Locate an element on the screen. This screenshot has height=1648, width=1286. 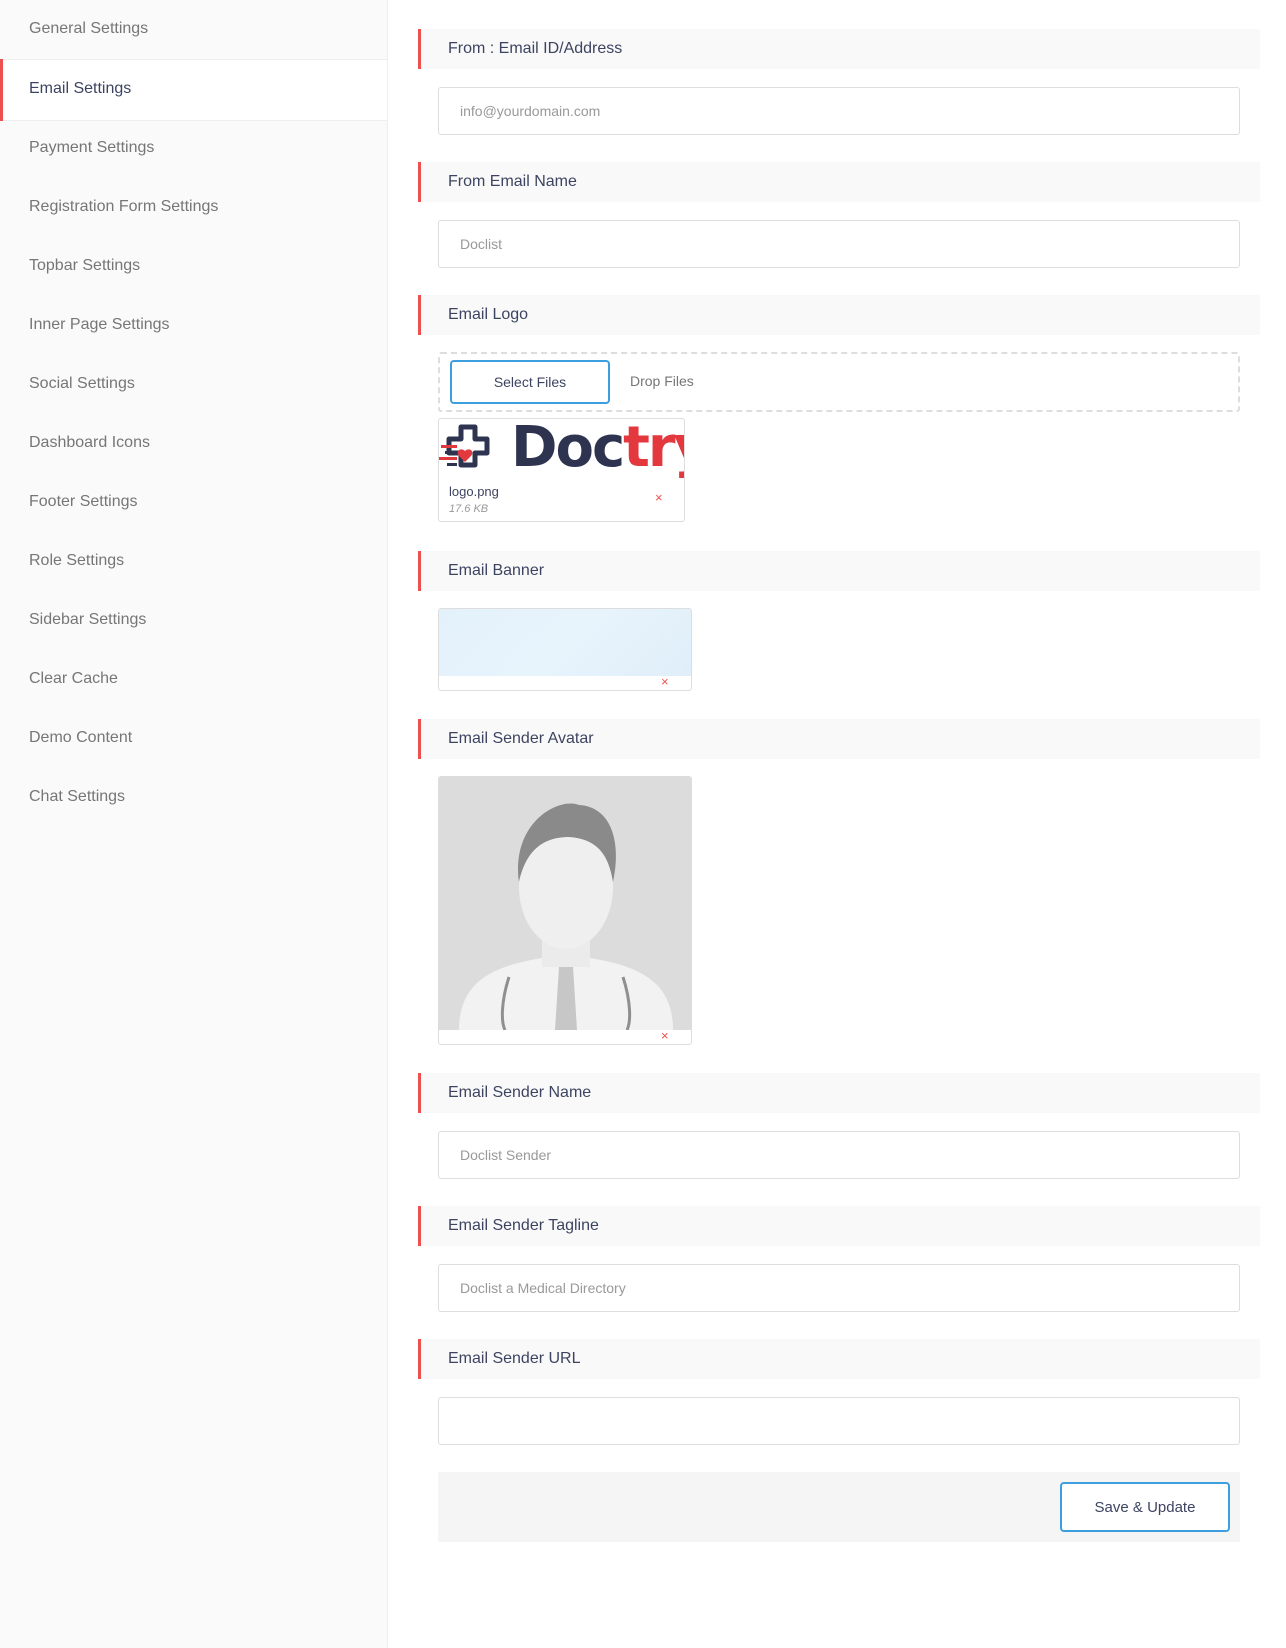
section-title-email-logo: Email Logo is located at coordinates (839, 315).